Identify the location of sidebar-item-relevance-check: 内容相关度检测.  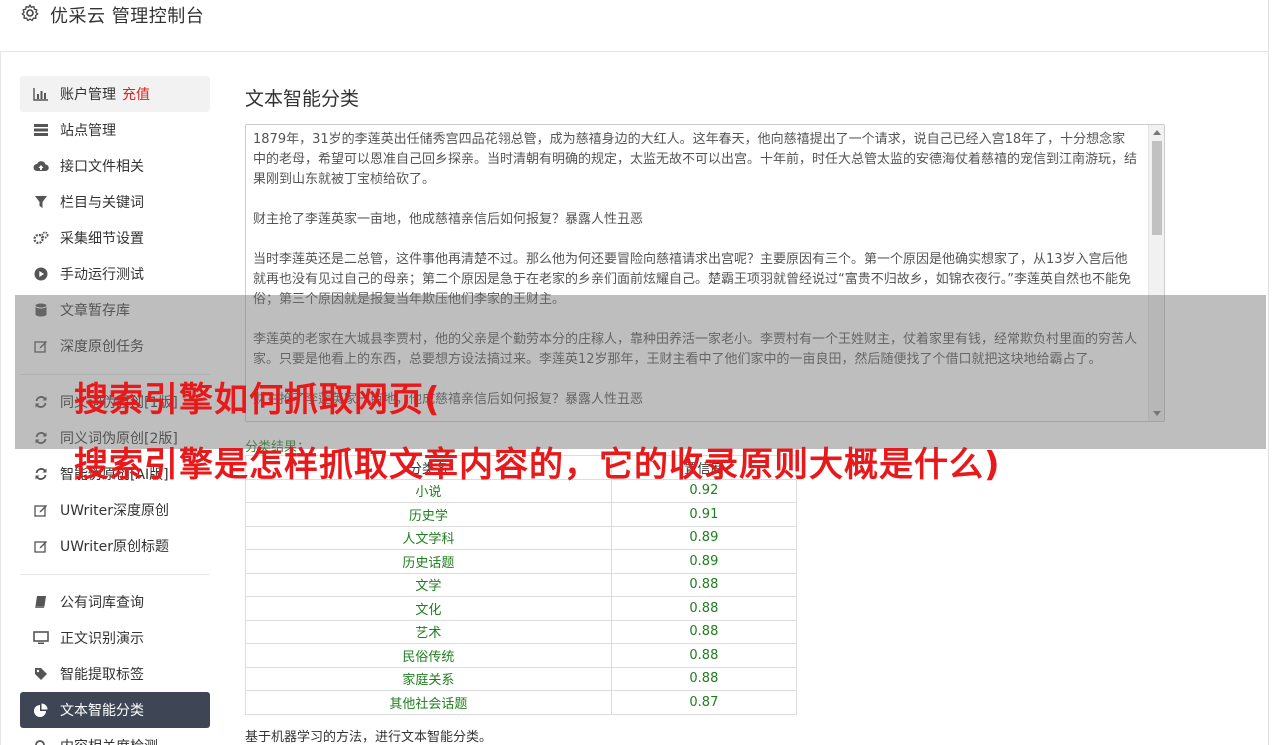
(115, 736).